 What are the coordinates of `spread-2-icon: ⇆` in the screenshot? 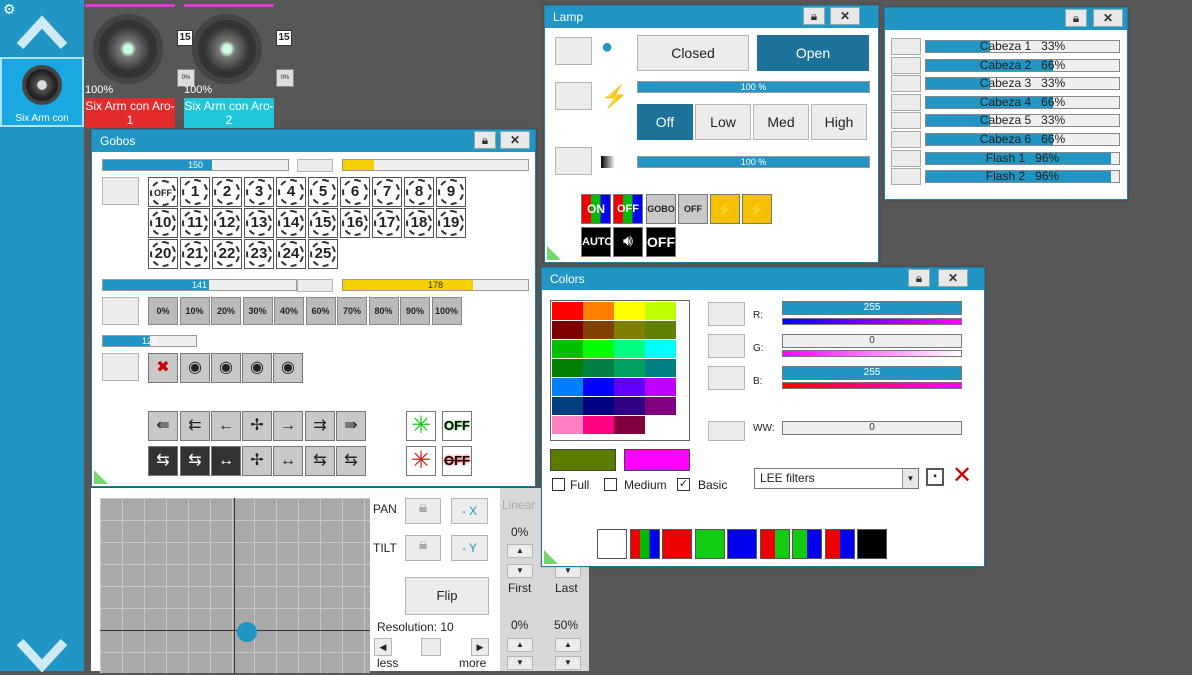 It's located at (195, 461).